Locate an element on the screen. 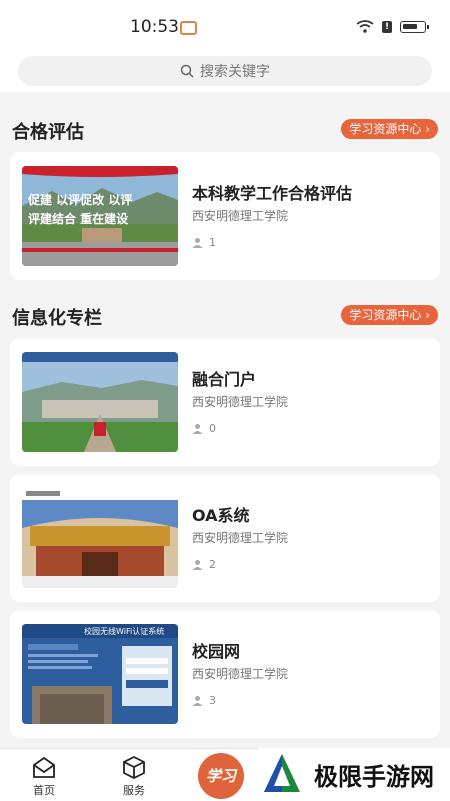 Image resolution: width=450 pixels, height=801 pixels. search-input: 搜索关键字 is located at coordinates (225, 71).